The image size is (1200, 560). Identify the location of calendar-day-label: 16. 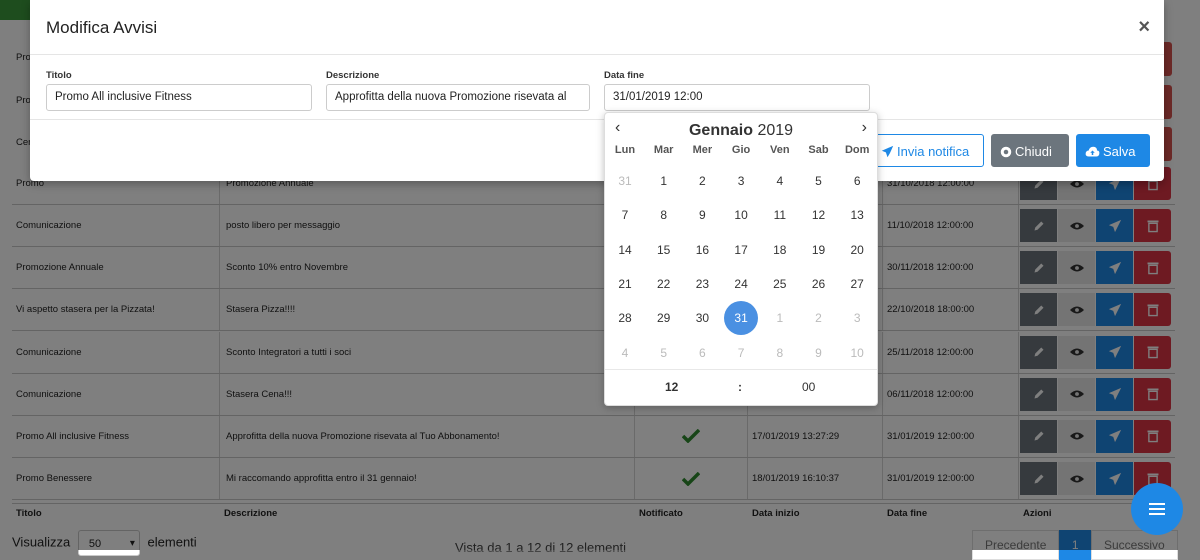
(702, 249).